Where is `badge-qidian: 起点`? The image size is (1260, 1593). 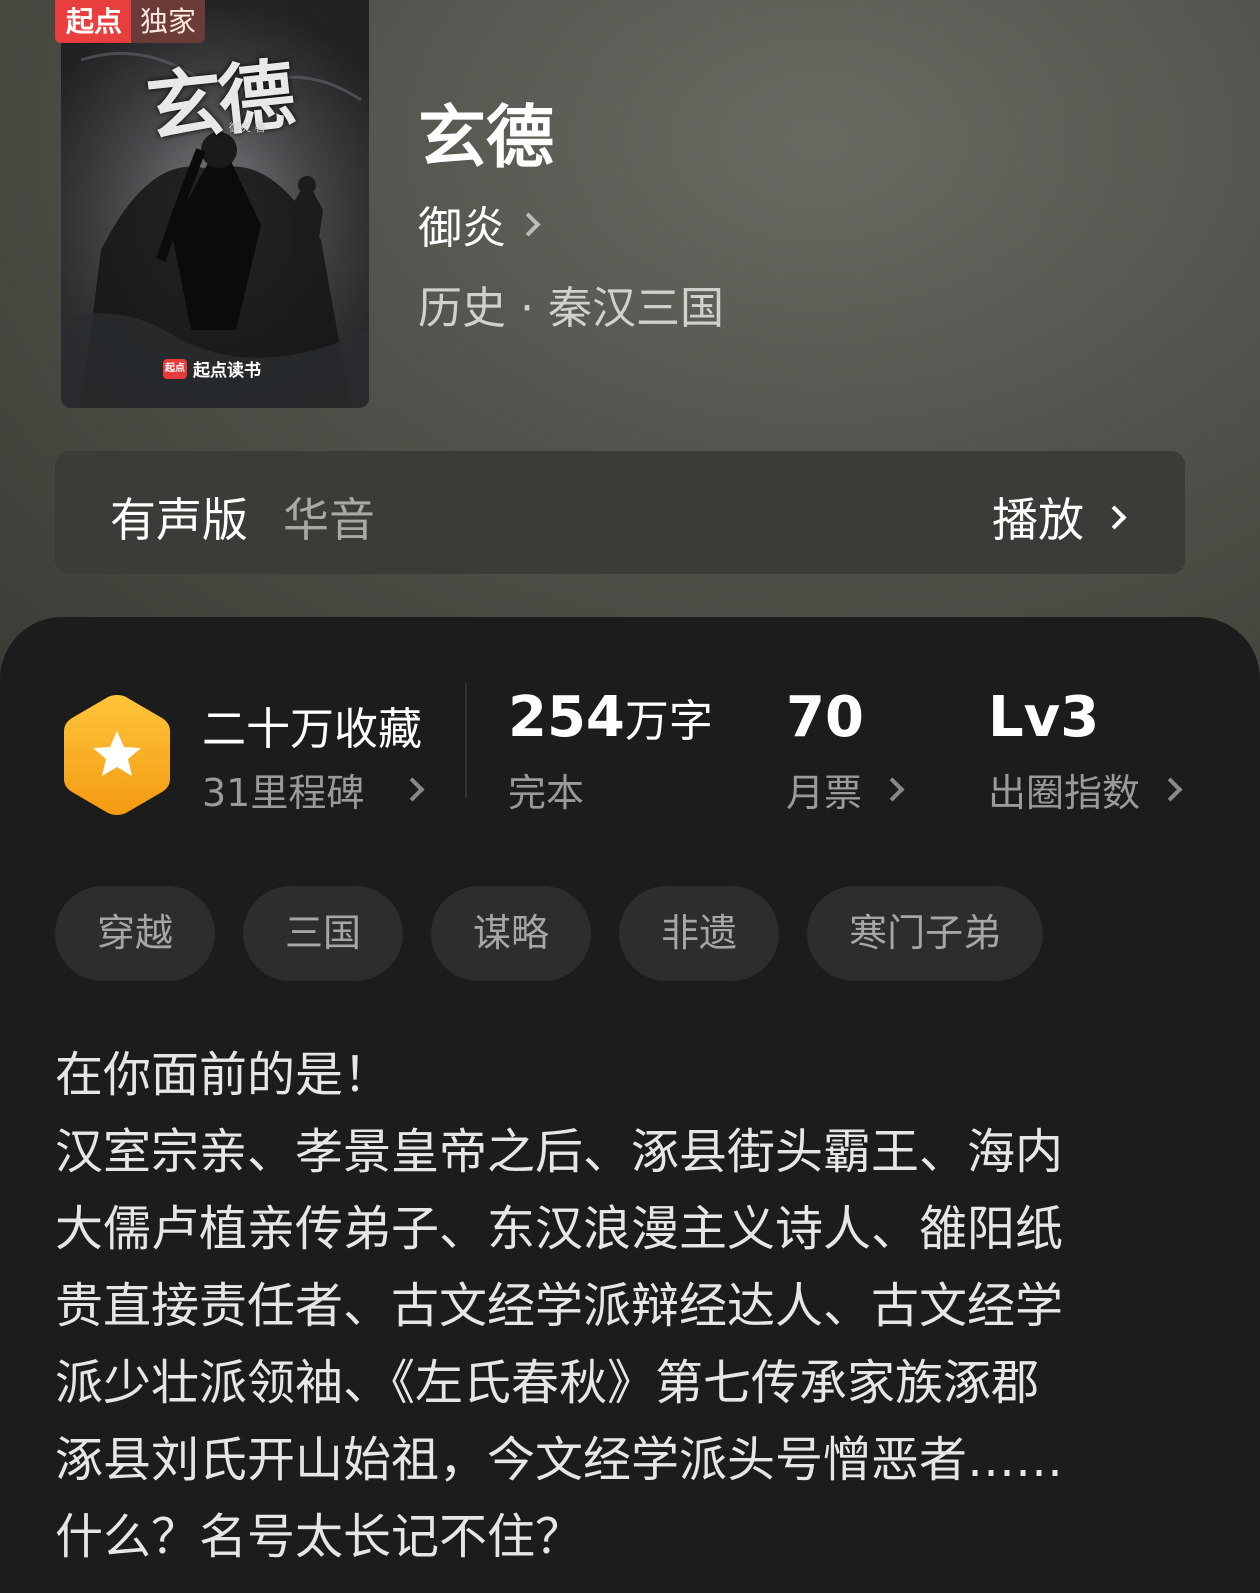 badge-qidian: 起点 is located at coordinates (93, 21).